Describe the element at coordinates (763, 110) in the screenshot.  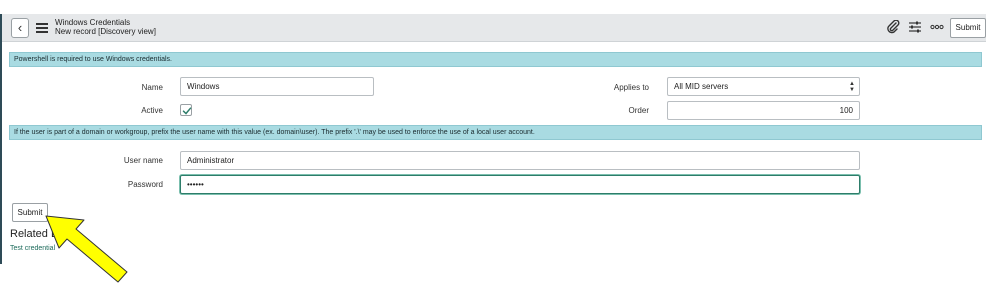
I see `order-field: 100` at that location.